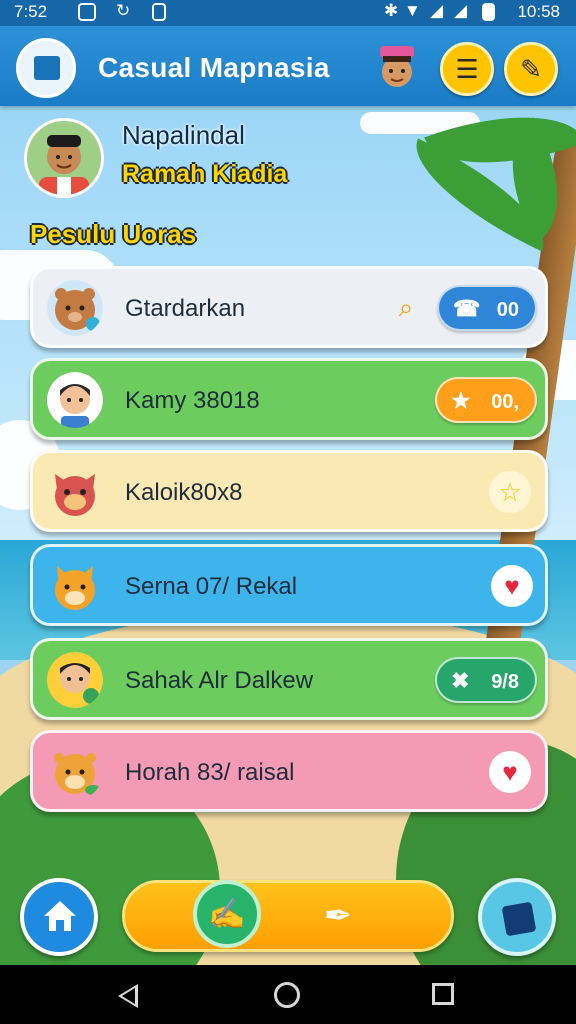  Describe the element at coordinates (486, 400) in the screenshot. I see `favorite-button: ★ 00,` at that location.